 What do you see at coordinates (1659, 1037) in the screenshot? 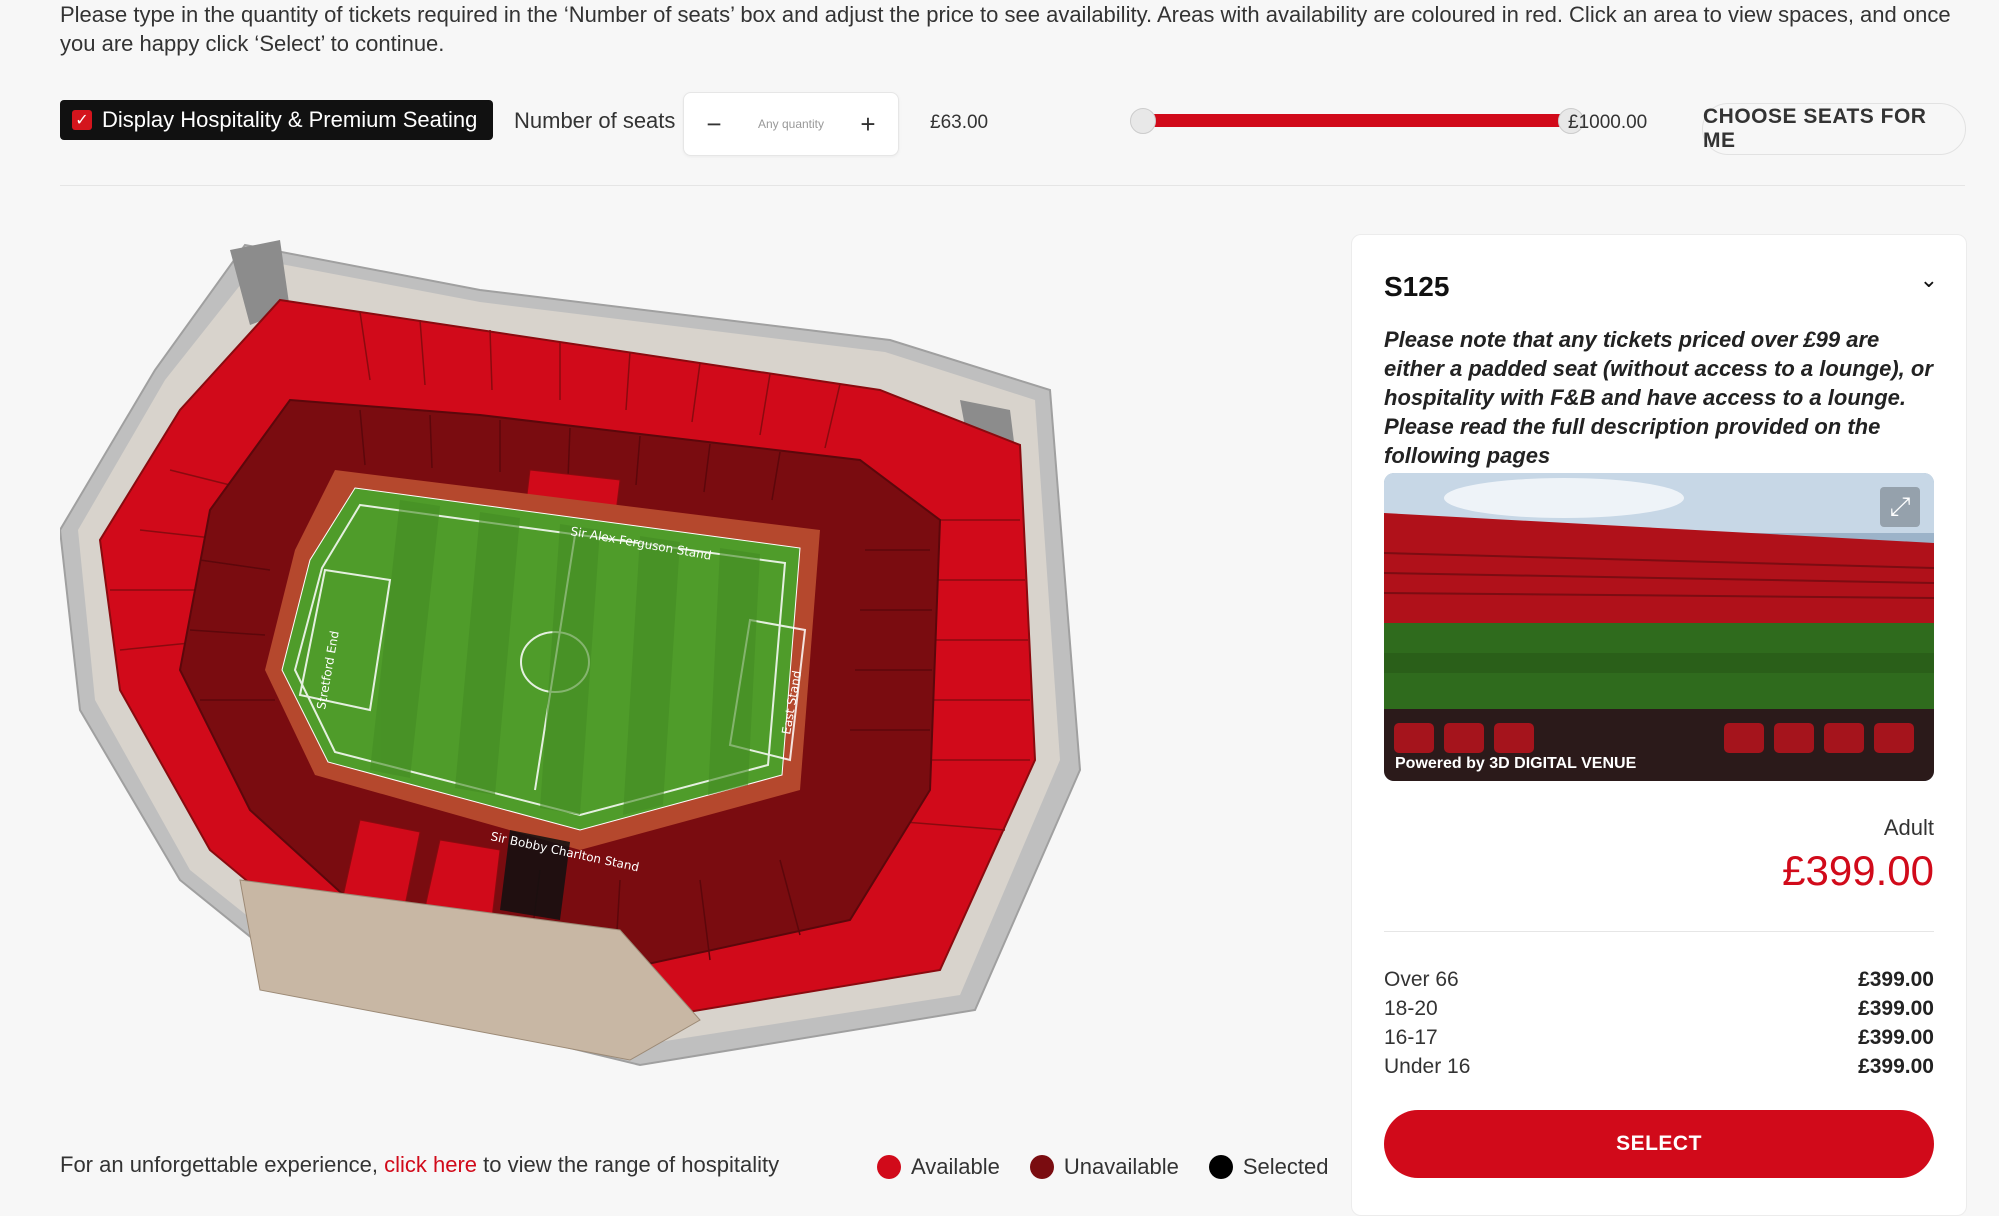
I see `price-row: 16-17 £399.00` at bounding box center [1659, 1037].